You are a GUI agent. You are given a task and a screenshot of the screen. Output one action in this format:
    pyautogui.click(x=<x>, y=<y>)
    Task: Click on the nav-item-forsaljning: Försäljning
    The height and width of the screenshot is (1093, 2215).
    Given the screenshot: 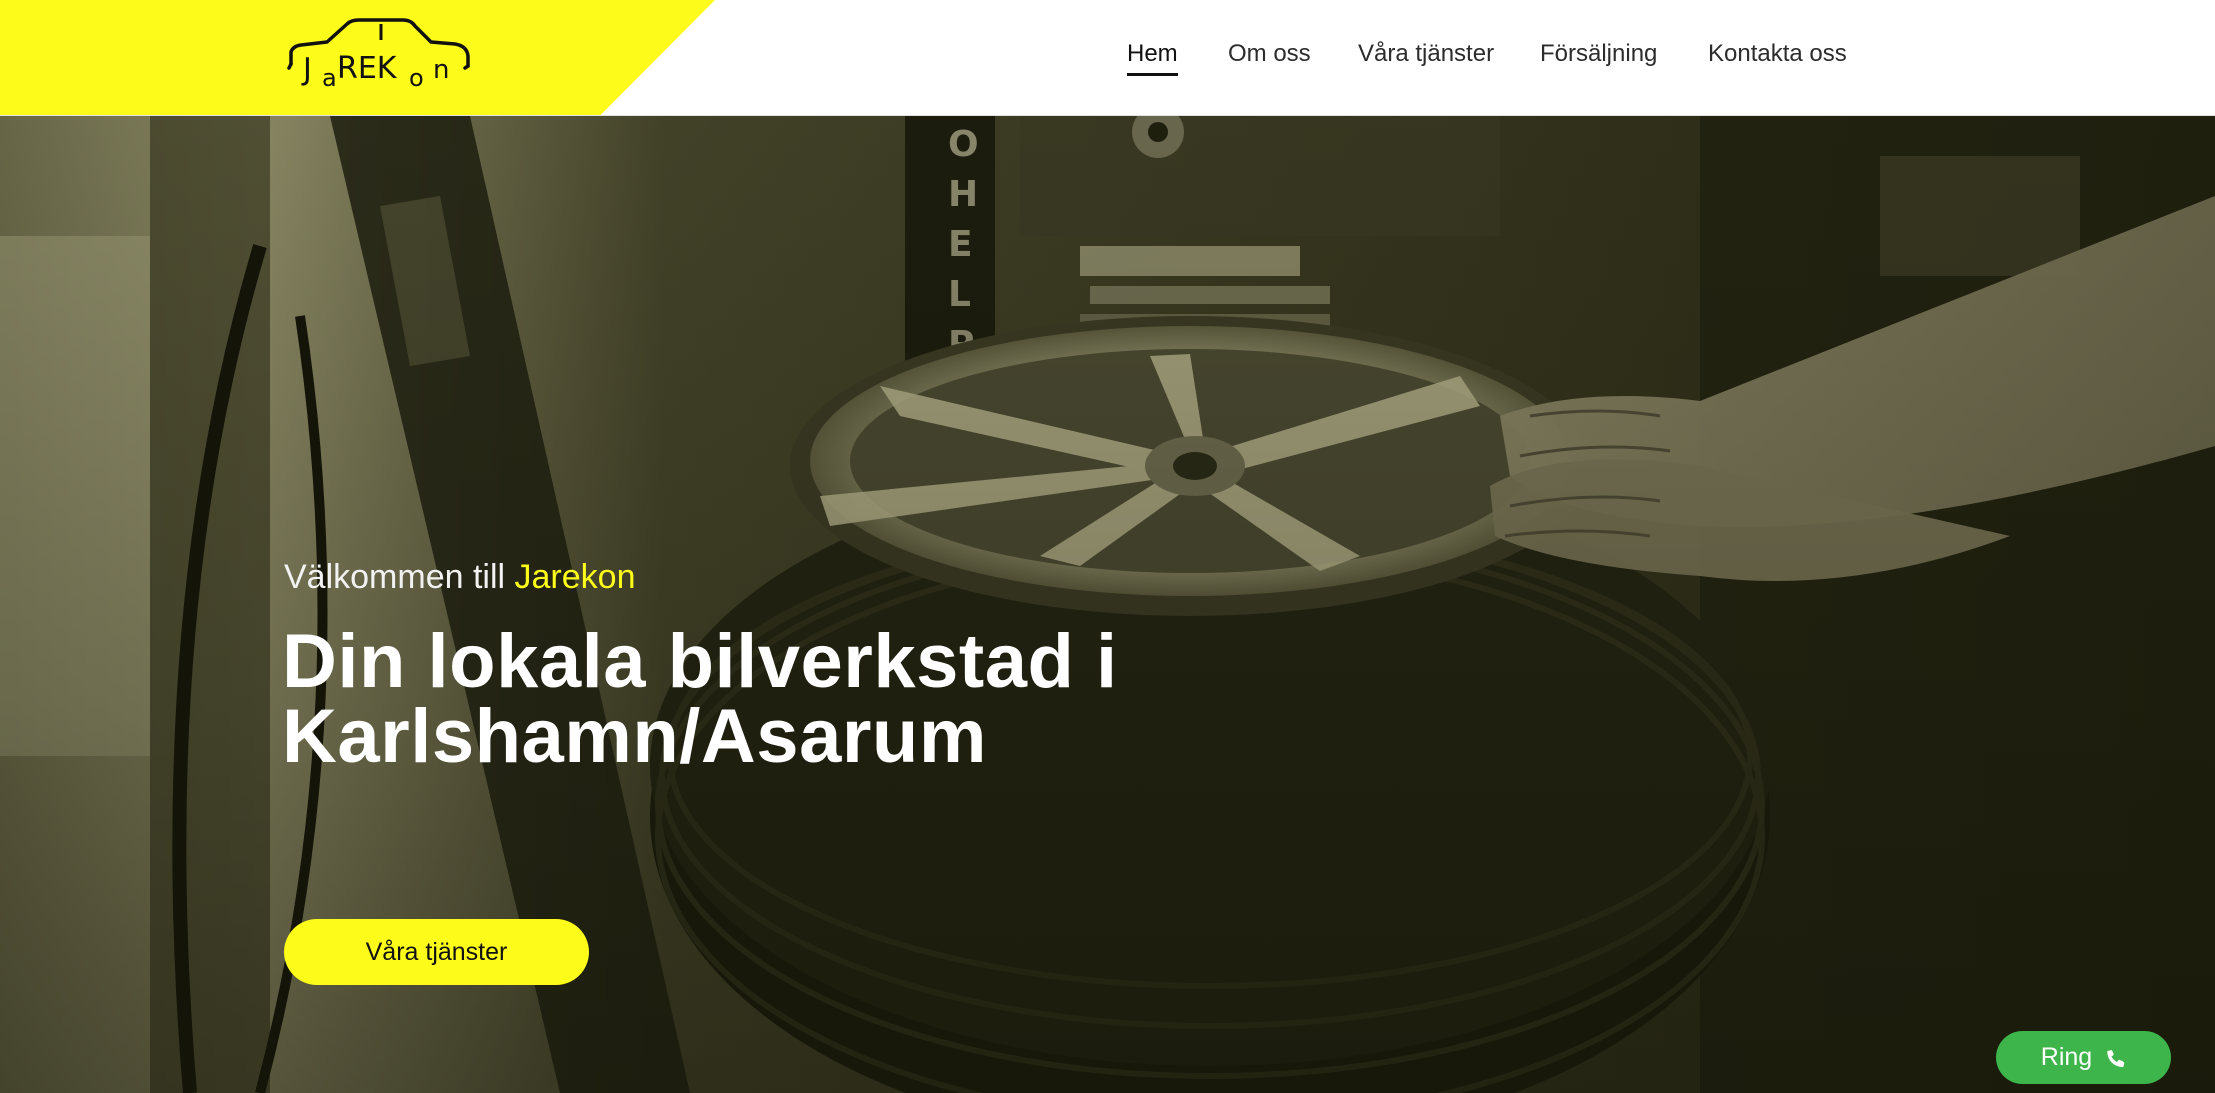 What is the action you would take?
    pyautogui.click(x=1598, y=58)
    